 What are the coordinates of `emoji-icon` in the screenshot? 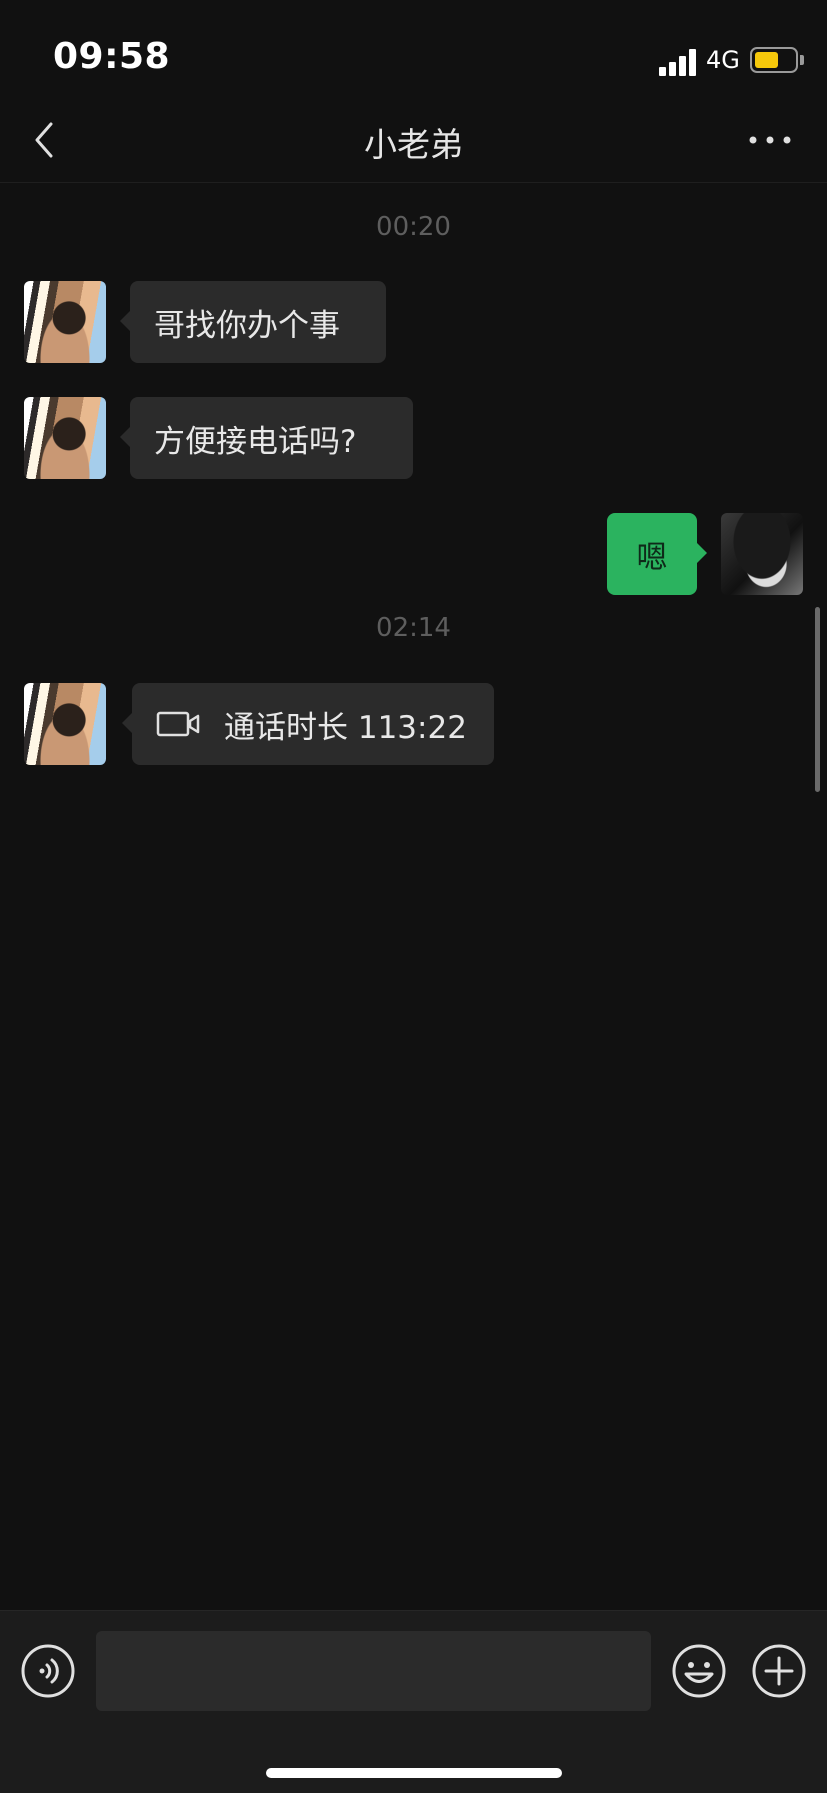 It's located at (699, 1671).